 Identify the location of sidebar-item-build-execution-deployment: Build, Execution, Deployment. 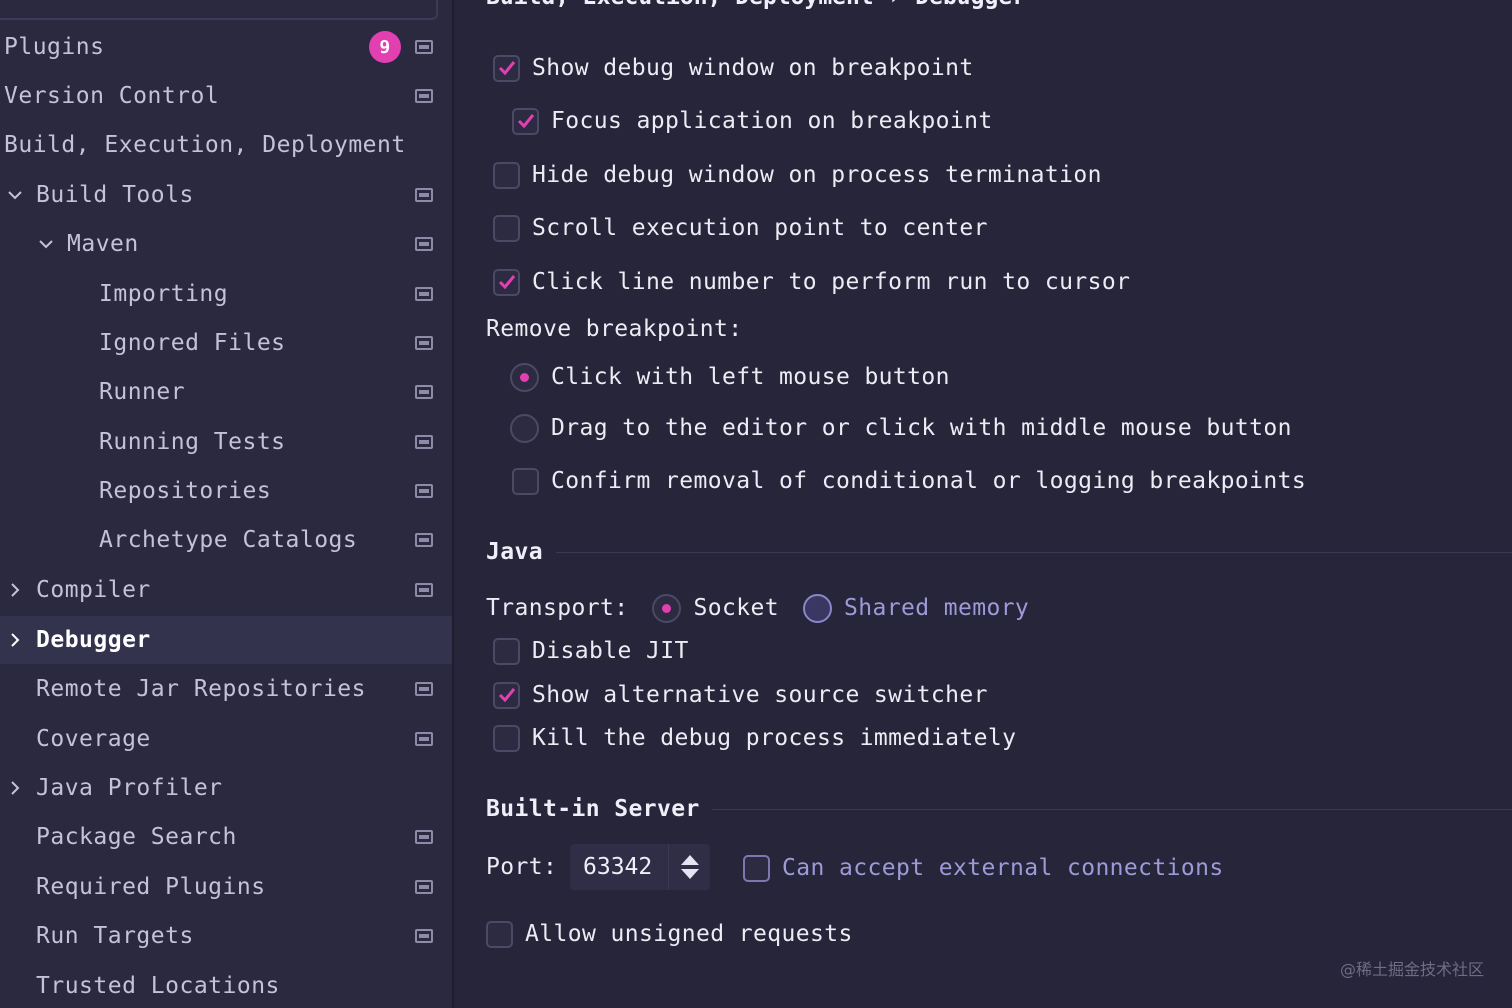
(226, 145).